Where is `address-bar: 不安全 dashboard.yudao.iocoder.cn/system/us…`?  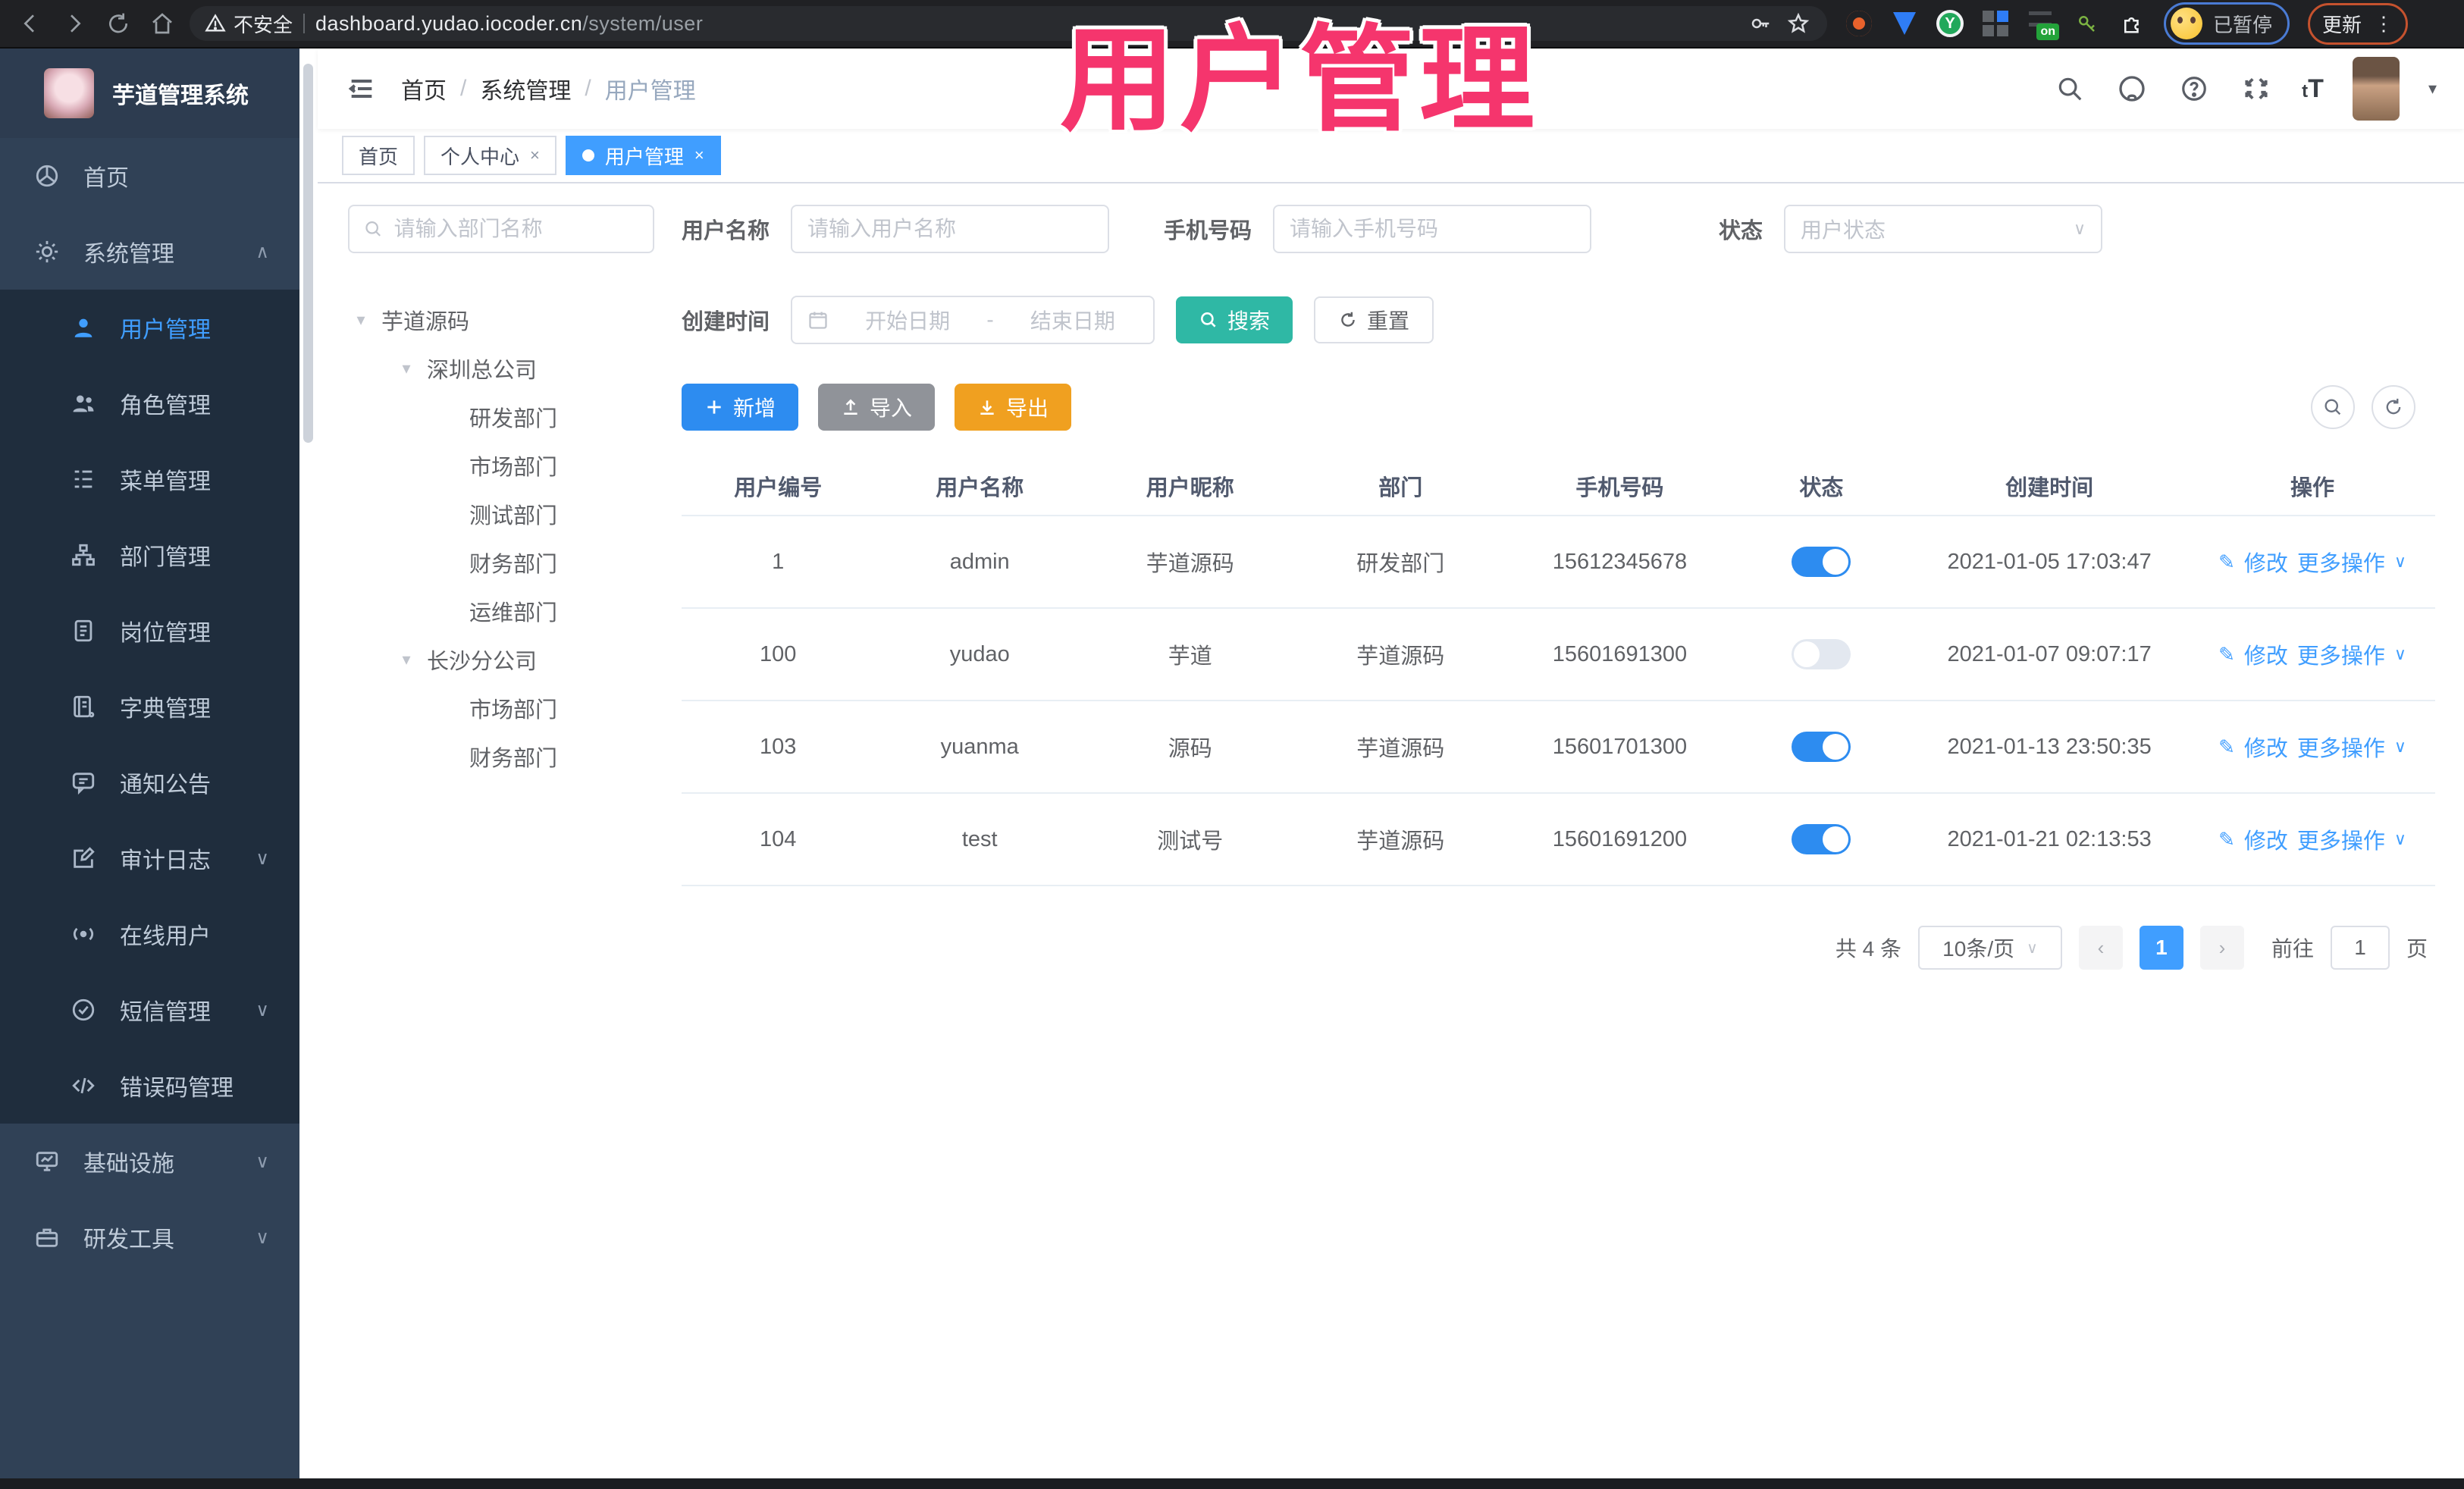
address-bar: 不安全 dashboard.yudao.iocoder.cn/system/us… is located at coordinates (1009, 23).